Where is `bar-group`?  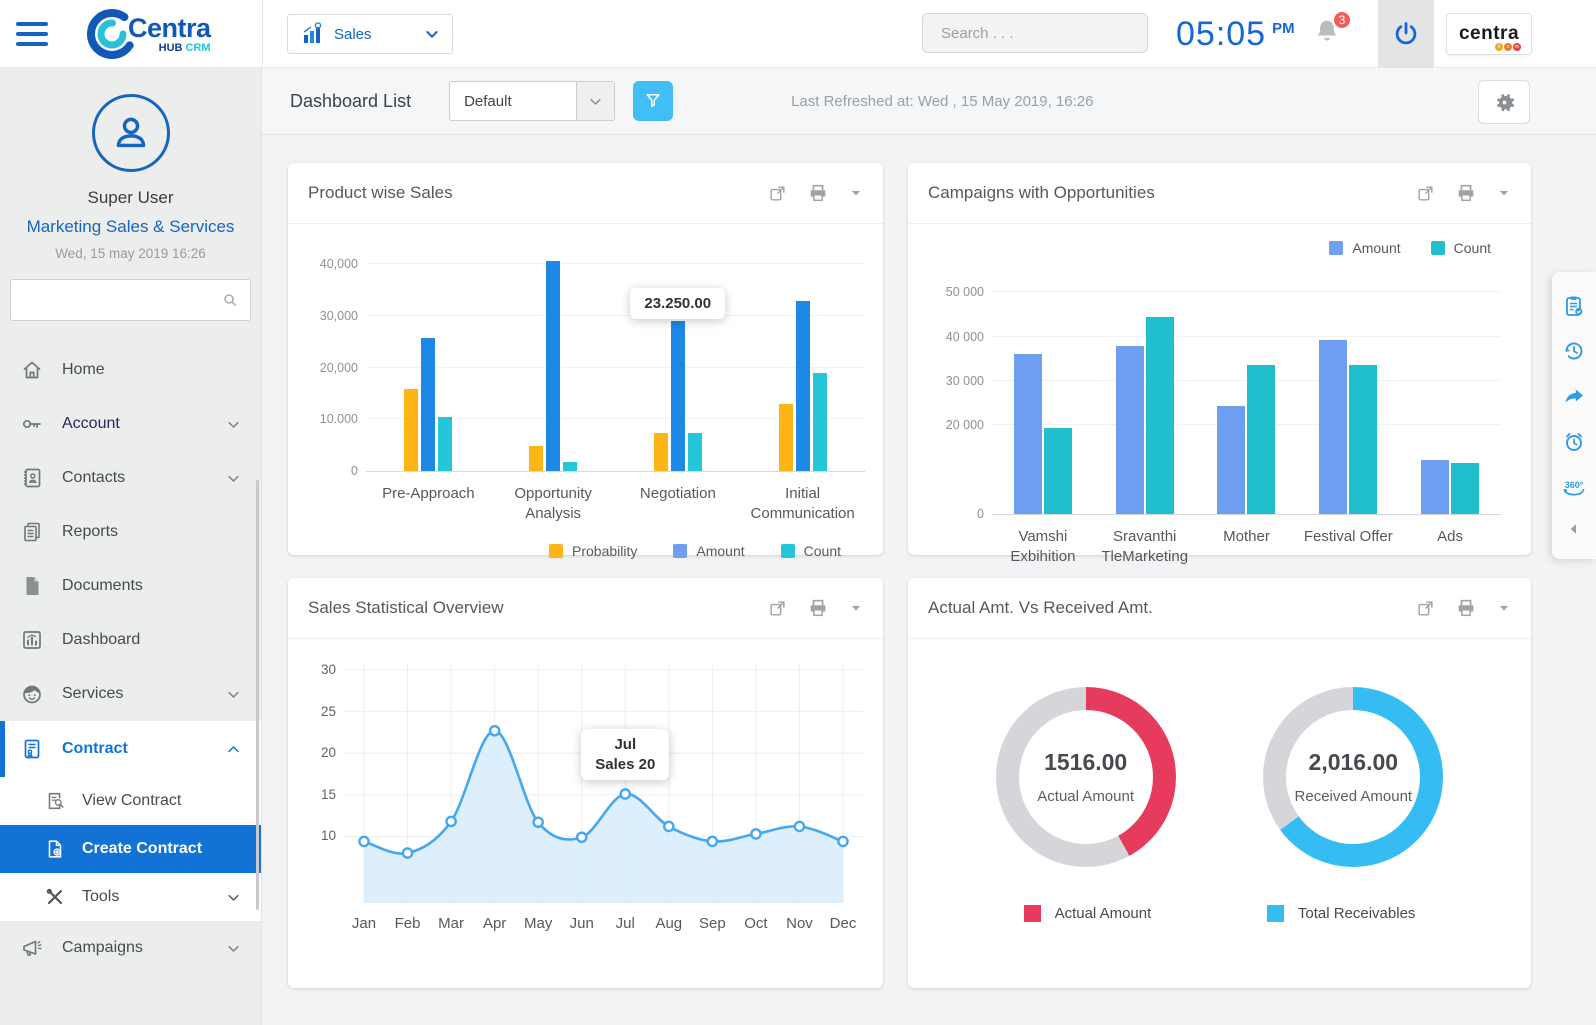 bar-group is located at coordinates (802, 362).